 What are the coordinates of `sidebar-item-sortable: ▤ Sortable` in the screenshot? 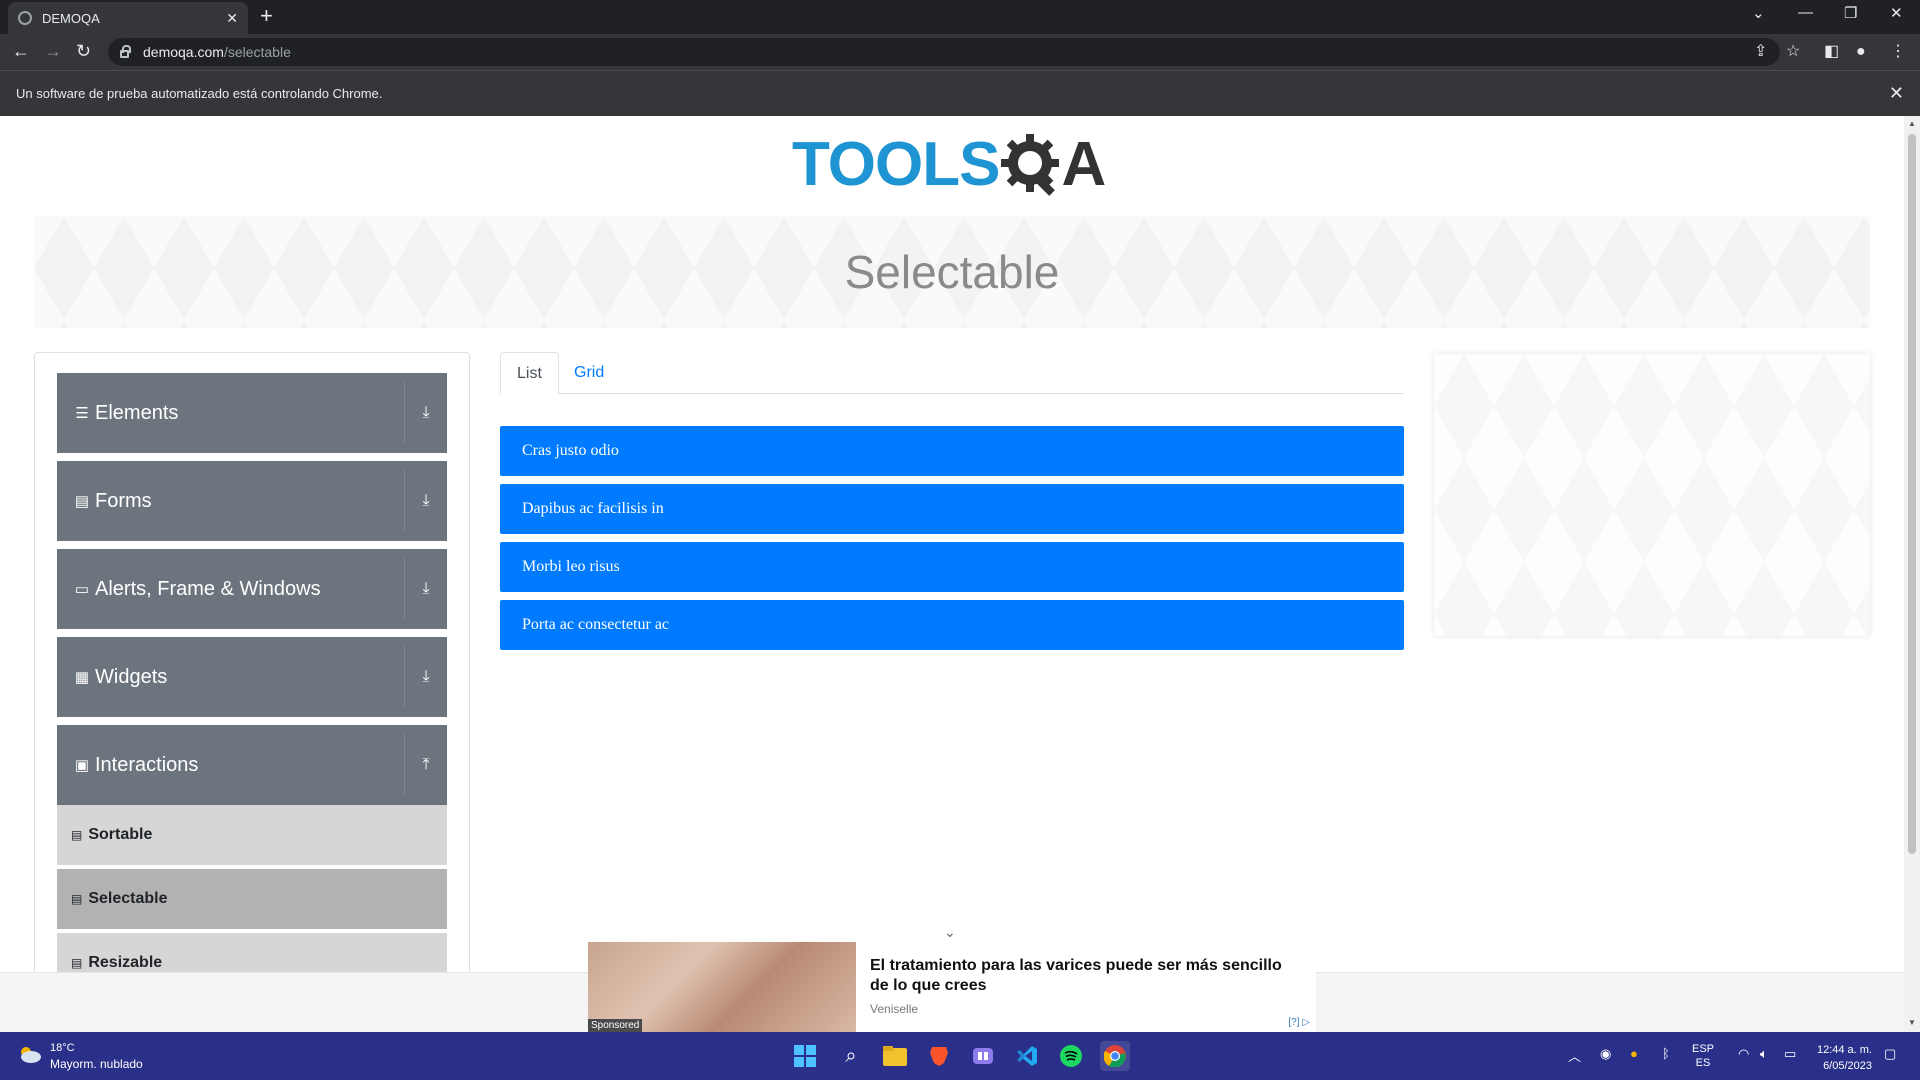 It's located at (252, 836).